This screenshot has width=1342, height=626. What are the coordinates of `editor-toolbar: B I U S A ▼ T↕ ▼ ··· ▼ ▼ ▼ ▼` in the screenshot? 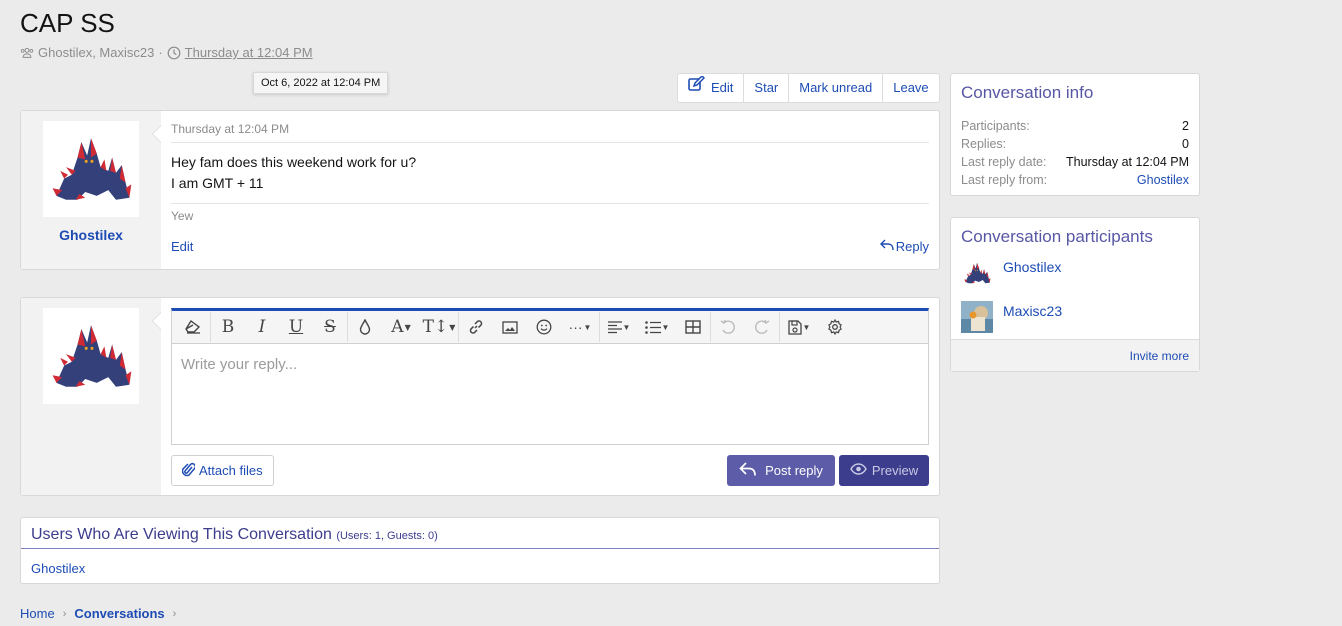 It's located at (550, 327).